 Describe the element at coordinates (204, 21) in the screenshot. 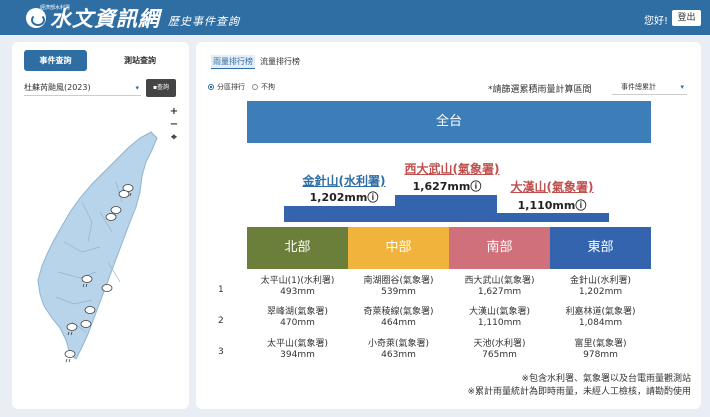

I see `site-subtitle: 歷史事件查詢` at that location.